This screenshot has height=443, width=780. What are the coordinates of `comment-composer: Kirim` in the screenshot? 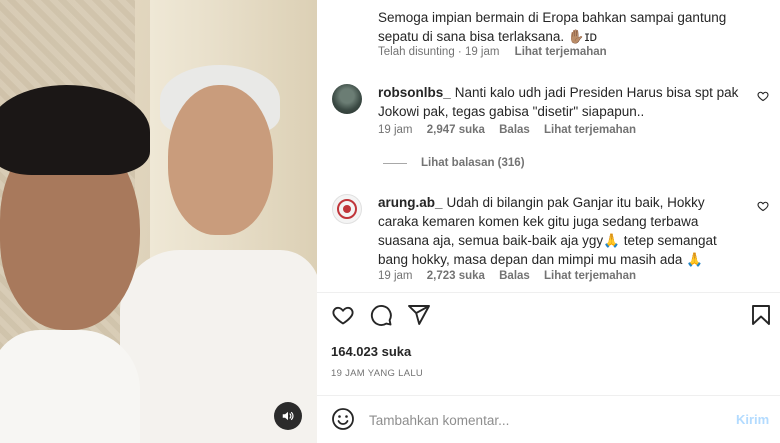 It's located at (551, 420).